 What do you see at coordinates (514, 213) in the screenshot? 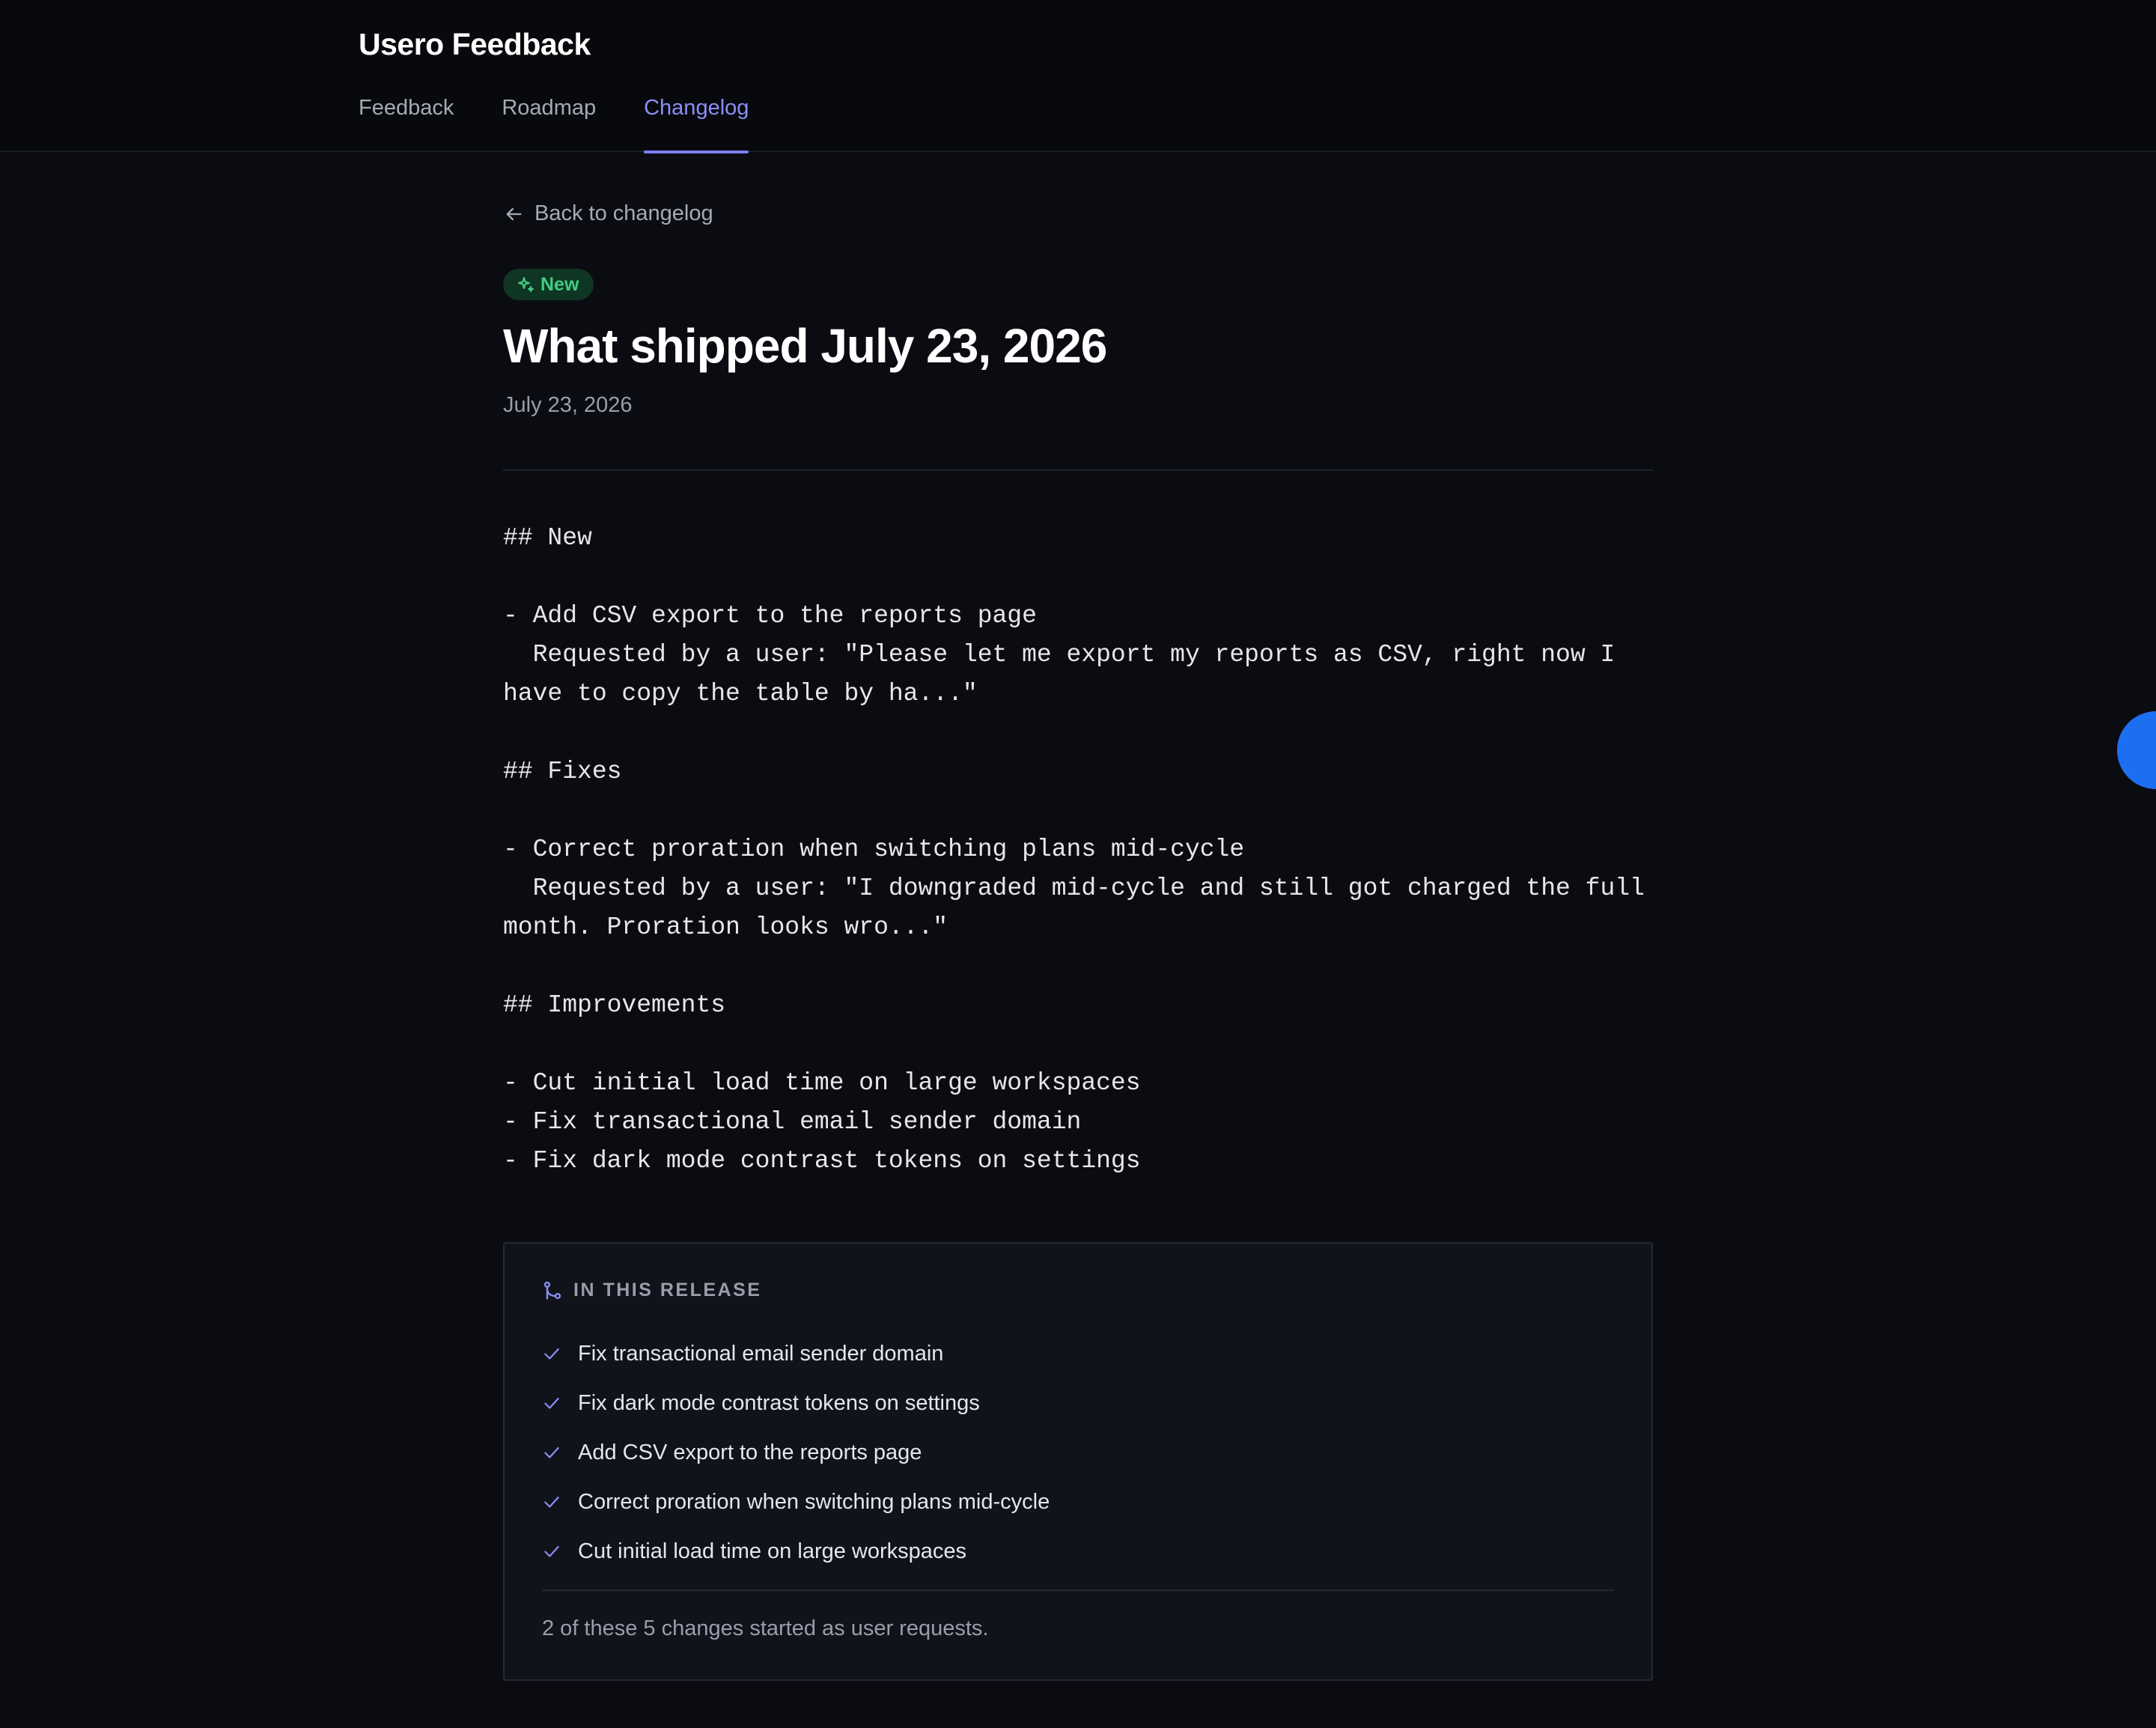
I see `arrow-left-icon` at bounding box center [514, 213].